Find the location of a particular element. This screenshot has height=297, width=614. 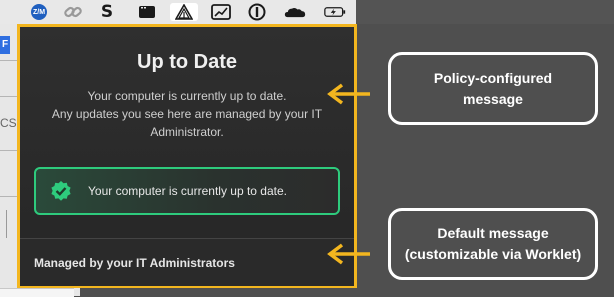

status-text: Your computer is currently up to date. is located at coordinates (187, 191).